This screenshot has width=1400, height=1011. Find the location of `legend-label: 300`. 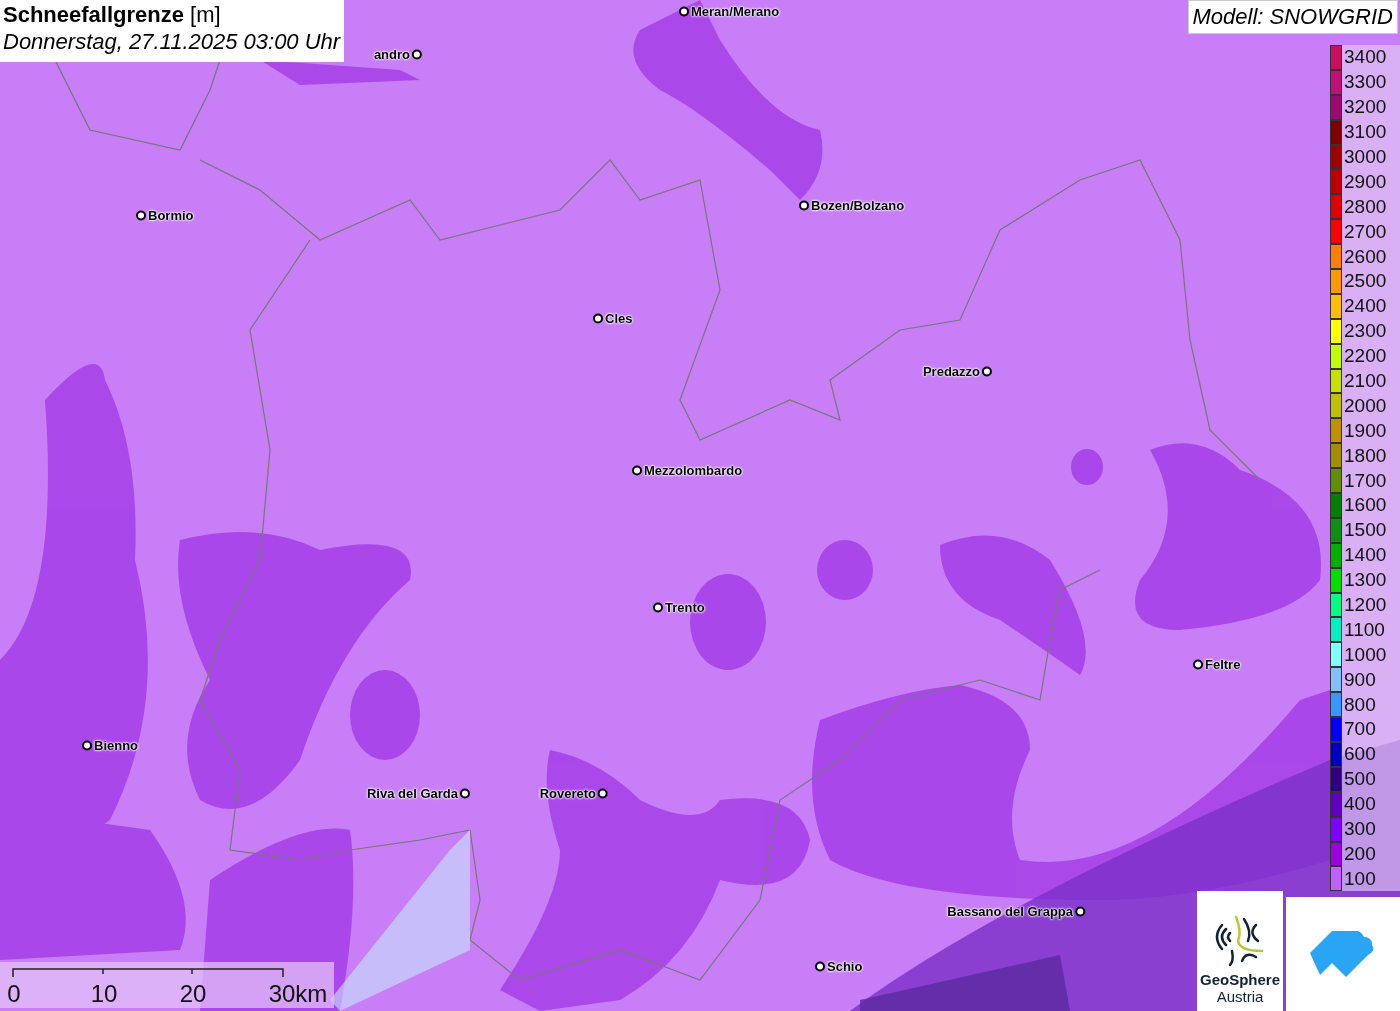

legend-label: 300 is located at coordinates (1360, 829).